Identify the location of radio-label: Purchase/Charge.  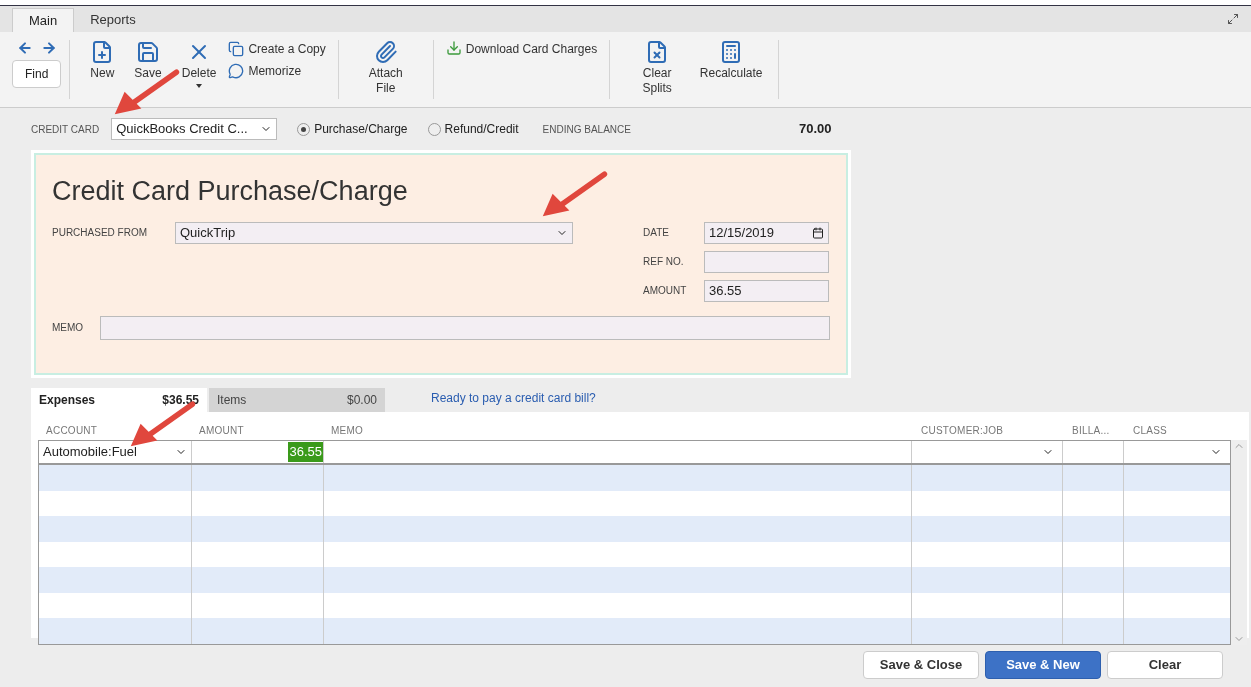
(361, 129).